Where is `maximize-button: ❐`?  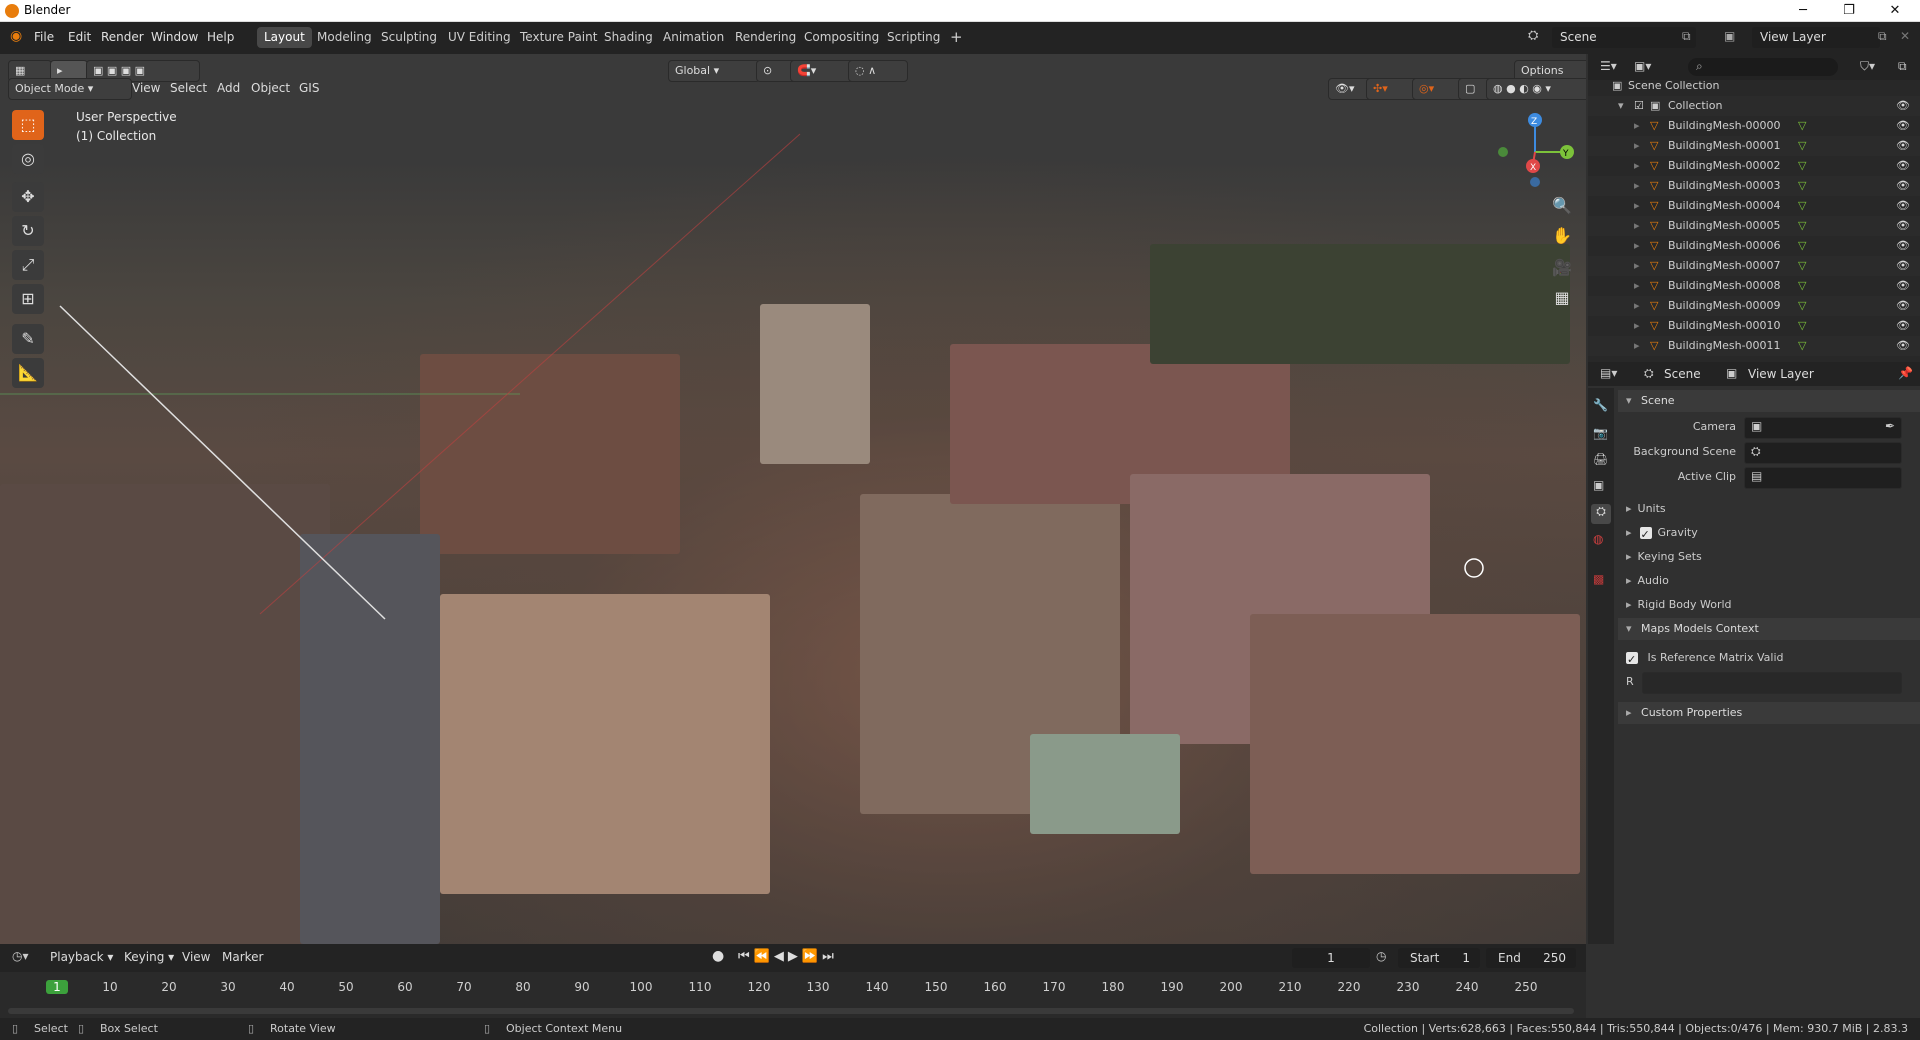 maximize-button: ❐ is located at coordinates (1849, 11).